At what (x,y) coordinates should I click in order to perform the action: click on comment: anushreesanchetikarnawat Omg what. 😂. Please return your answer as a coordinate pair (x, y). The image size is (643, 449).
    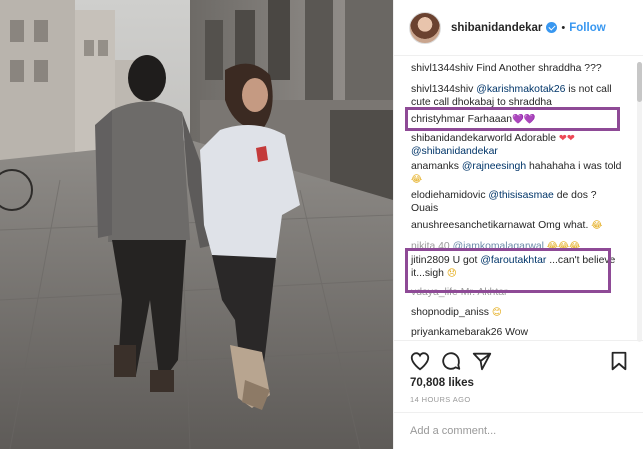
    Looking at the image, I should click on (517, 225).